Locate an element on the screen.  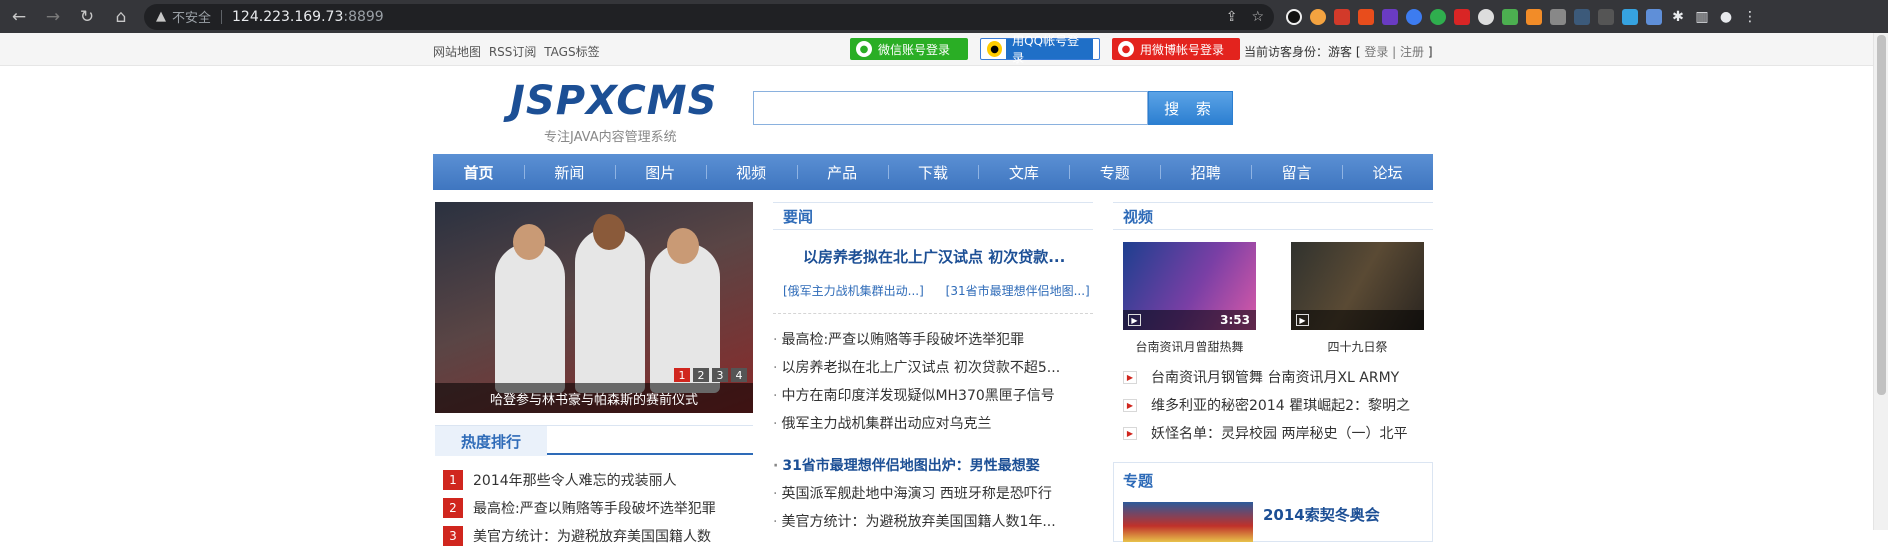
main-nav: 首页 新闻 图片 视频 产品 下载 文库 专题 招聘 留言 论坛 is located at coordinates (933, 172).